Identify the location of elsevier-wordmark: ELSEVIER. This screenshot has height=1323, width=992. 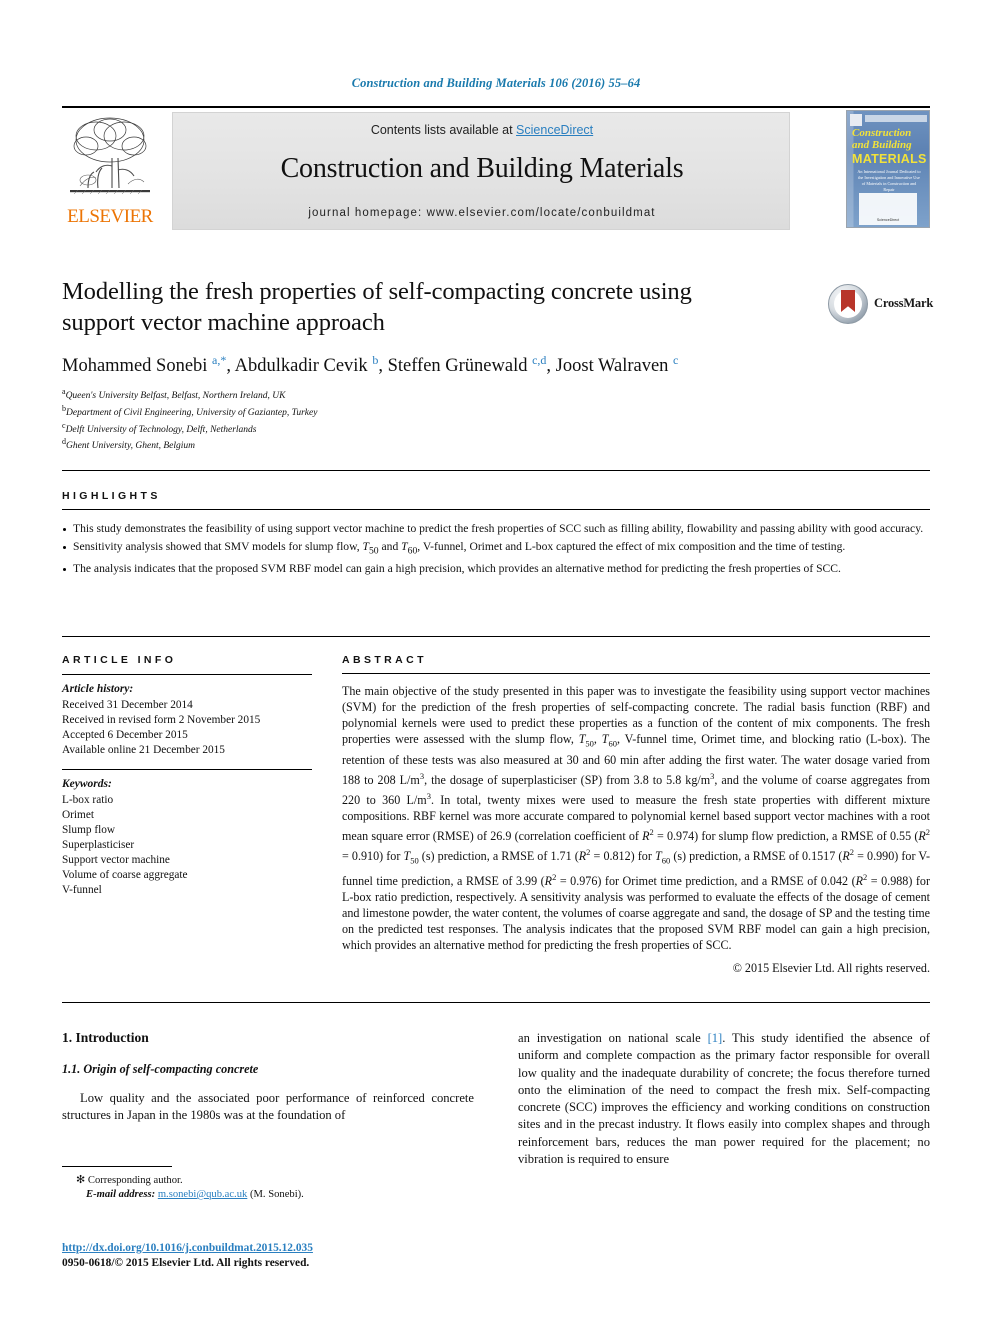
(110, 216).